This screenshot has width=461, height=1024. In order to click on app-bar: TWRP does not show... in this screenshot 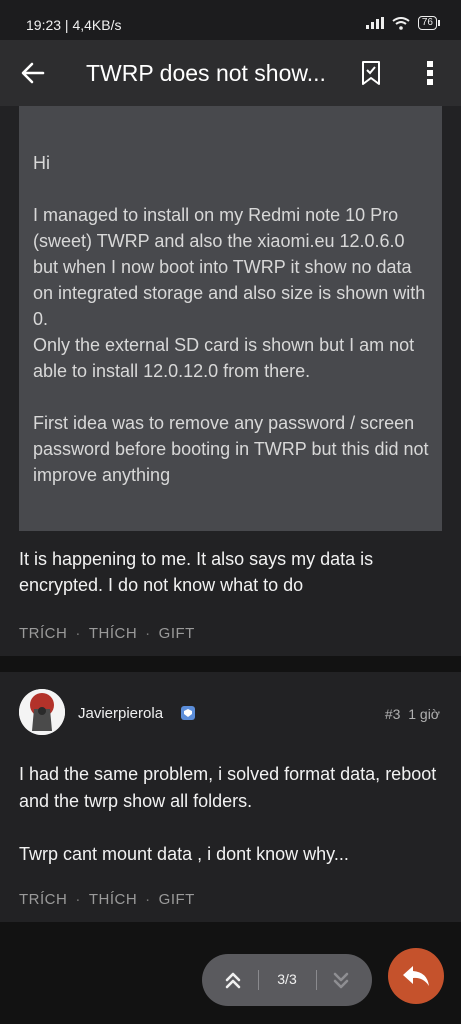, I will do `click(230, 73)`.